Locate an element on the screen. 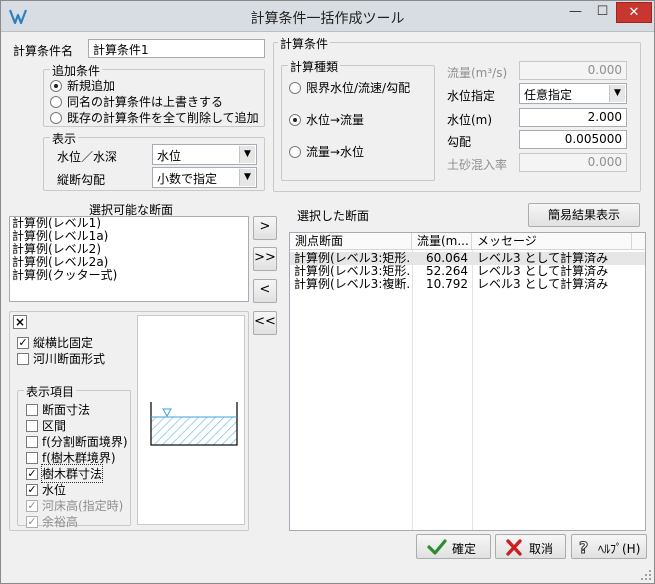  radio-critical-level: 限界水位/流速/勾配 is located at coordinates (349, 87).